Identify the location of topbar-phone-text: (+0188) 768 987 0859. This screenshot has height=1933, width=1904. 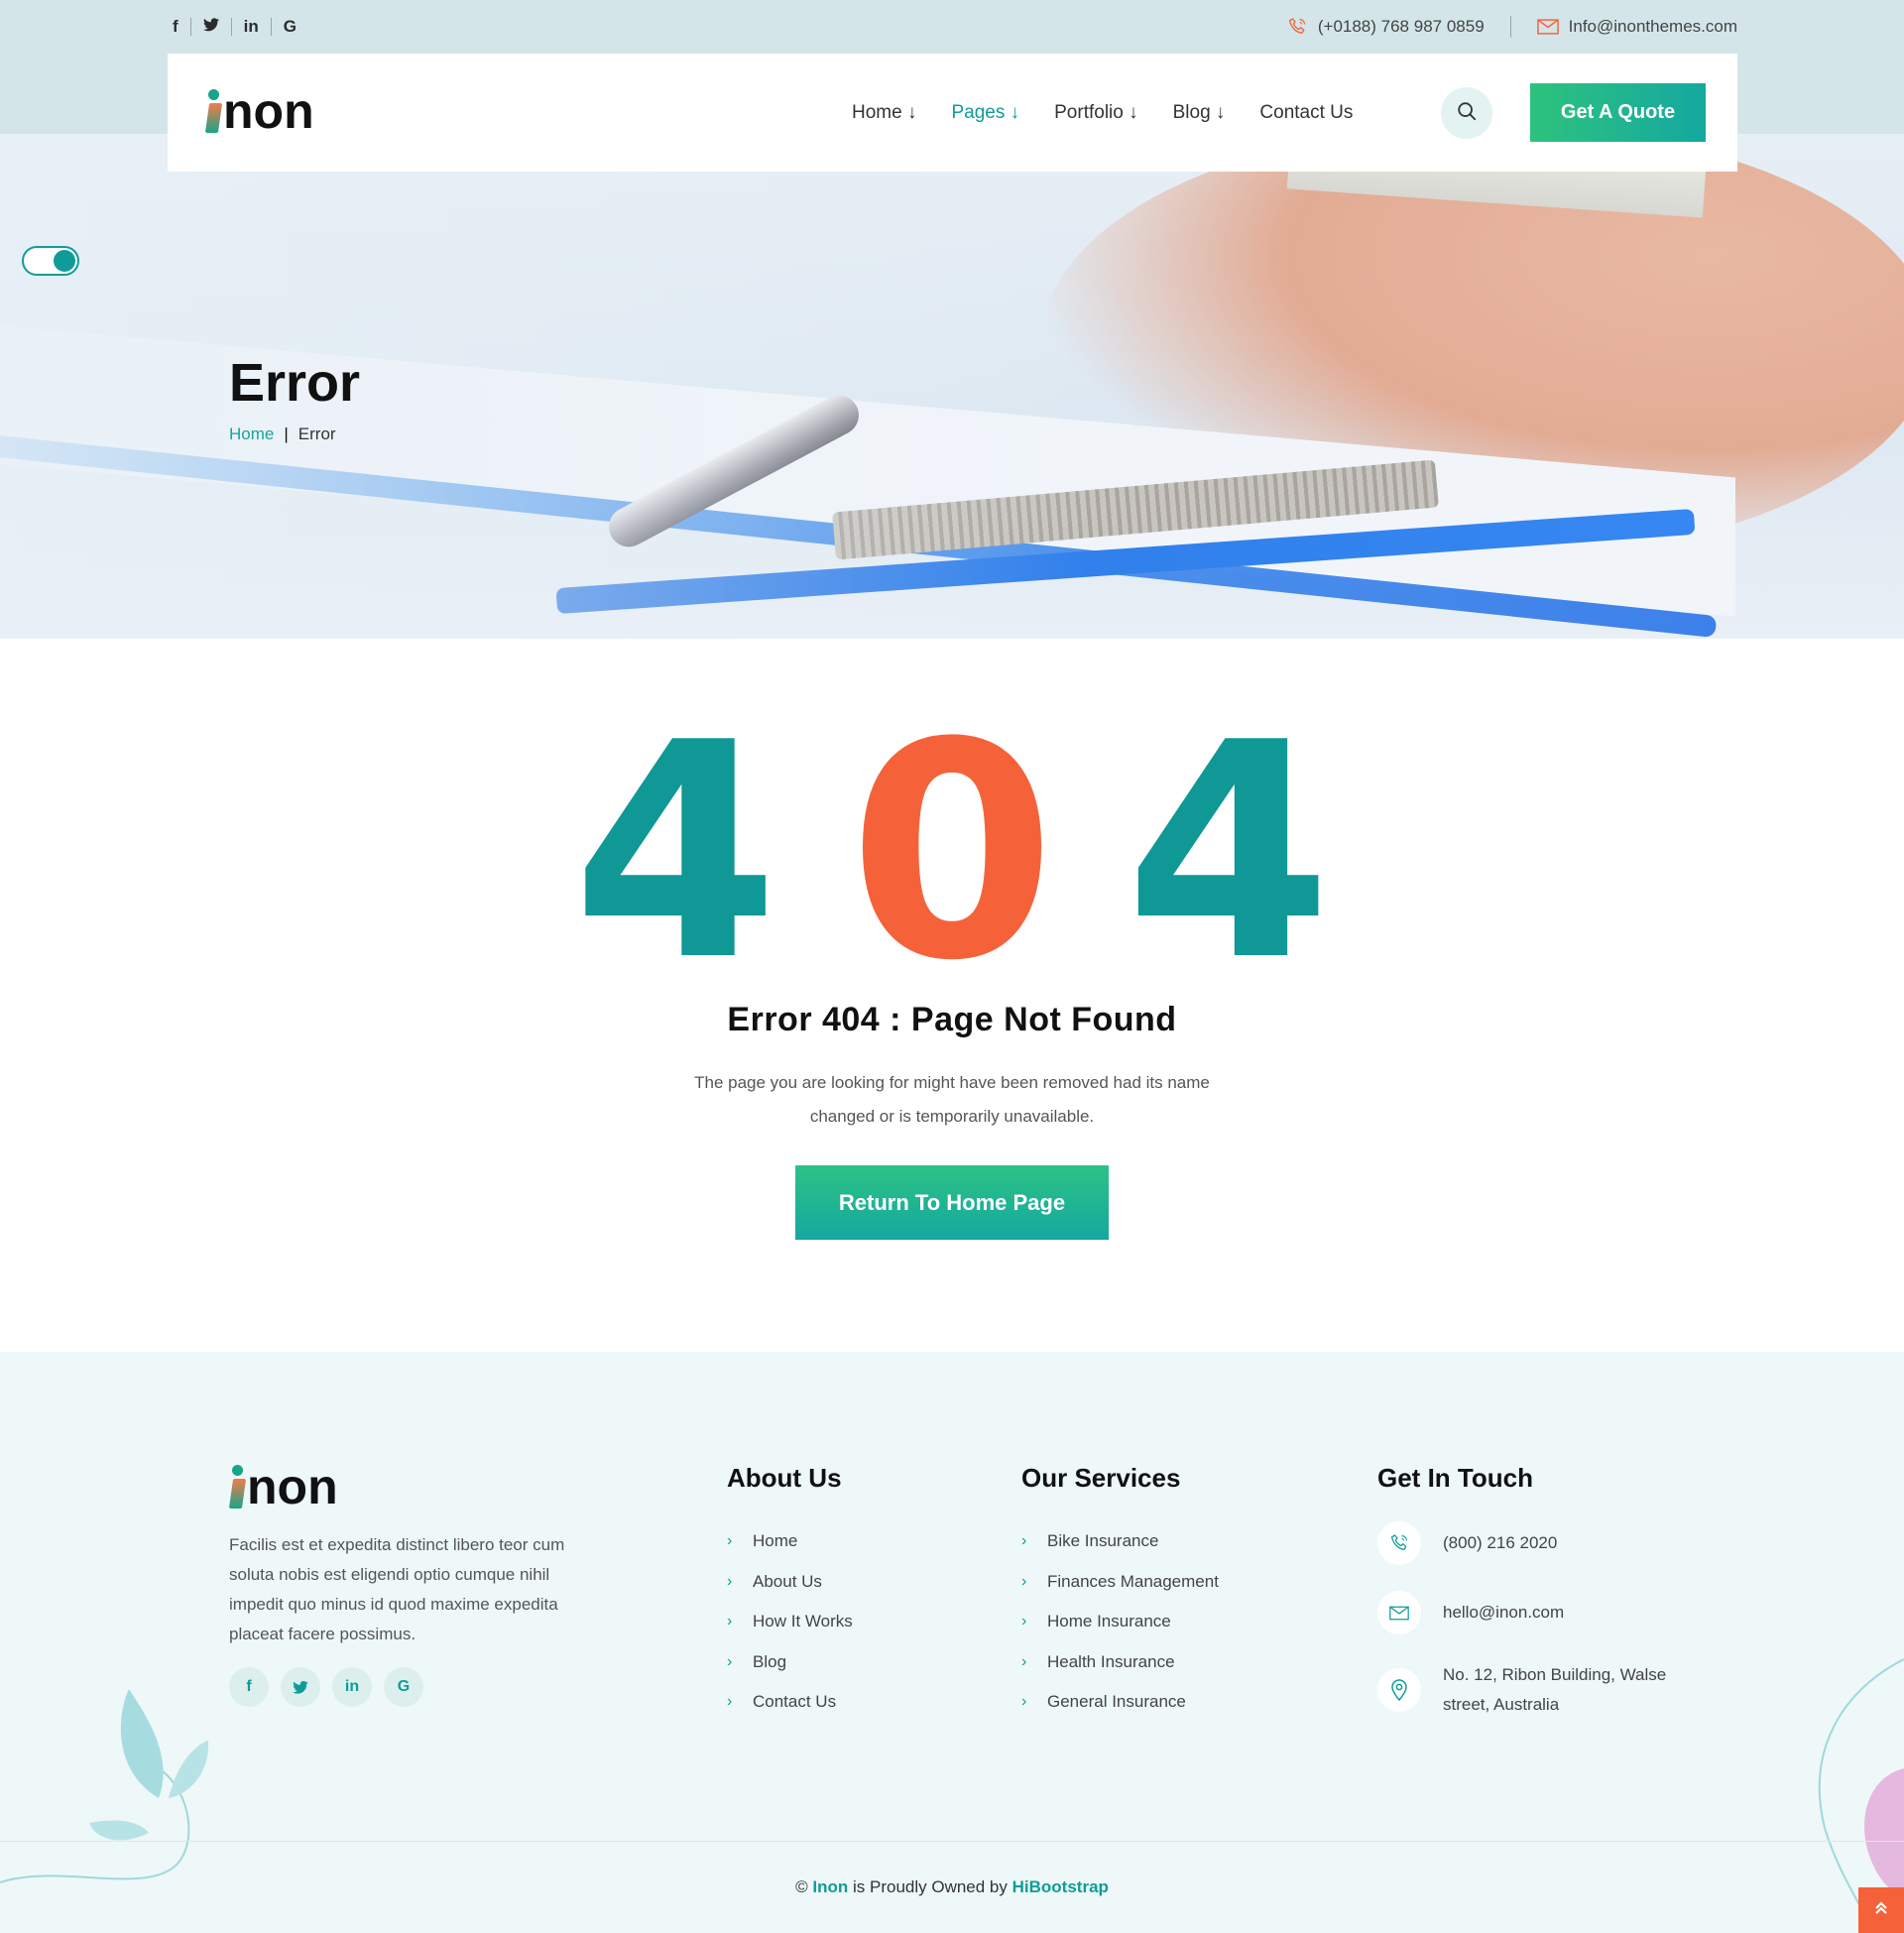
(1401, 26).